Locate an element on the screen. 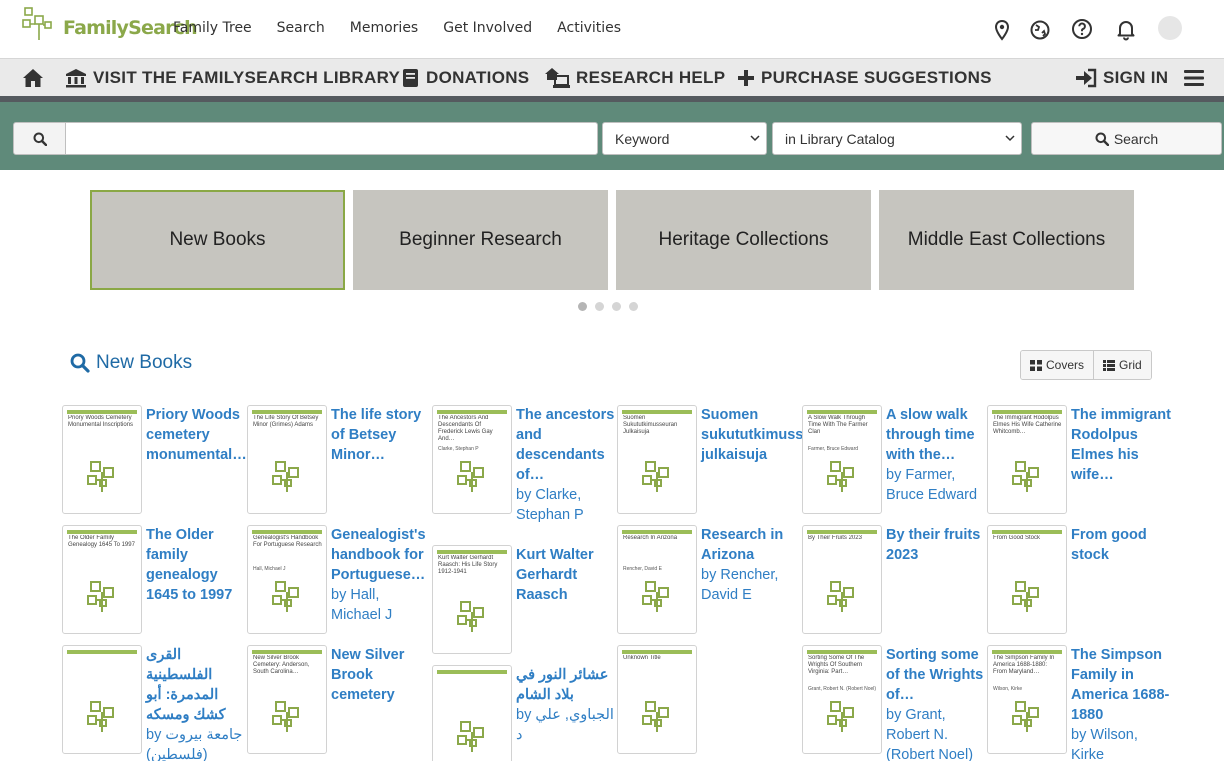 The image size is (1224, 761). book-author-link: by الجباوي, علي د is located at coordinates (566, 725).